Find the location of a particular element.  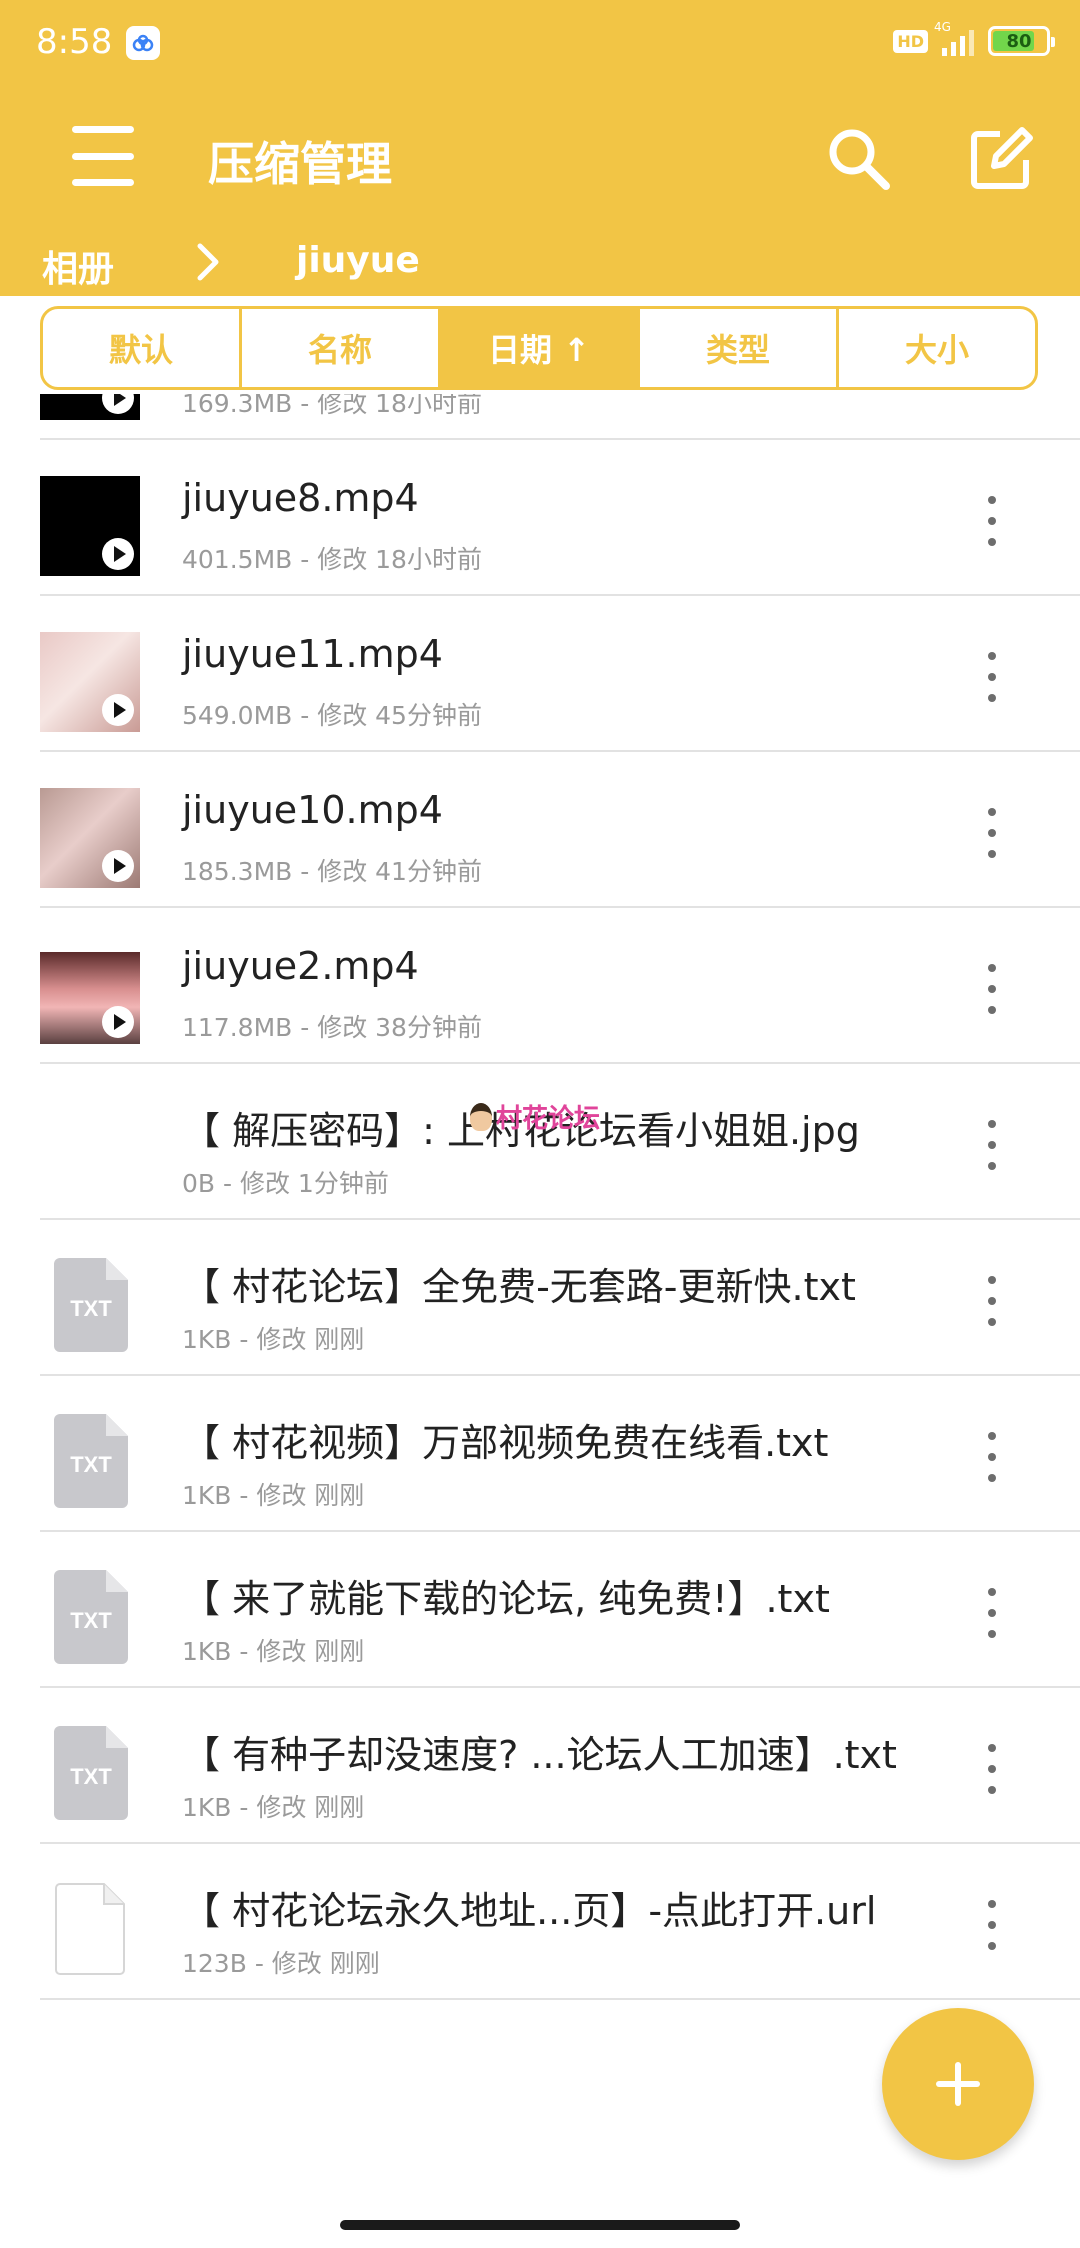

signal-icon: 4G is located at coordinates (954, 38).